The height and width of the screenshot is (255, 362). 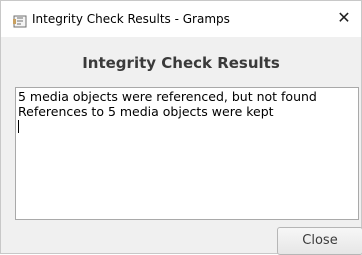 I want to click on results-line: References to 5 media objects were kept, so click(x=146, y=111).